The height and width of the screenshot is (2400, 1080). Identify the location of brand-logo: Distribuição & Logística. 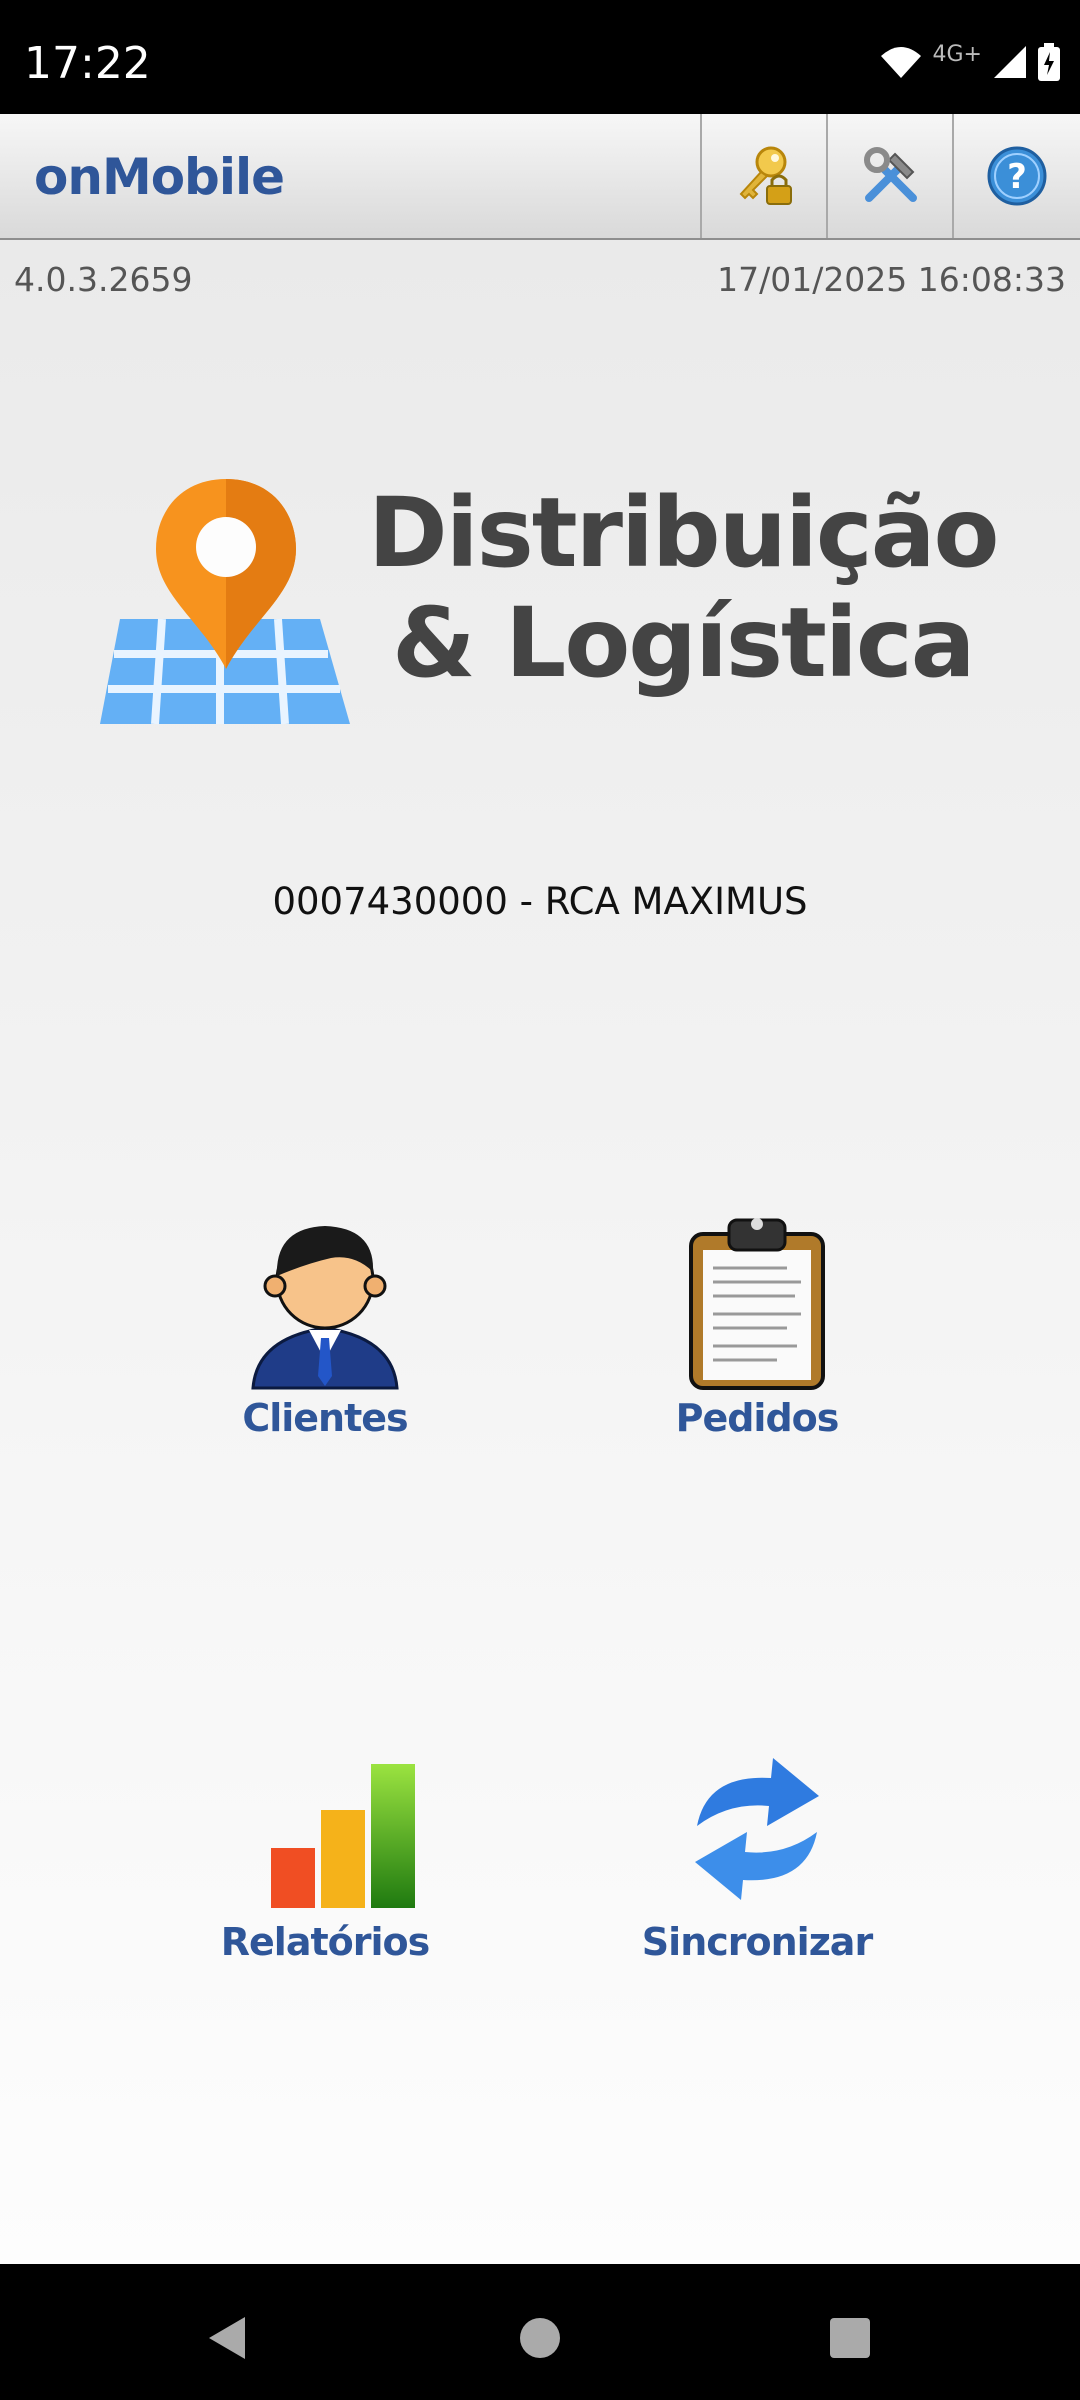
(549, 599).